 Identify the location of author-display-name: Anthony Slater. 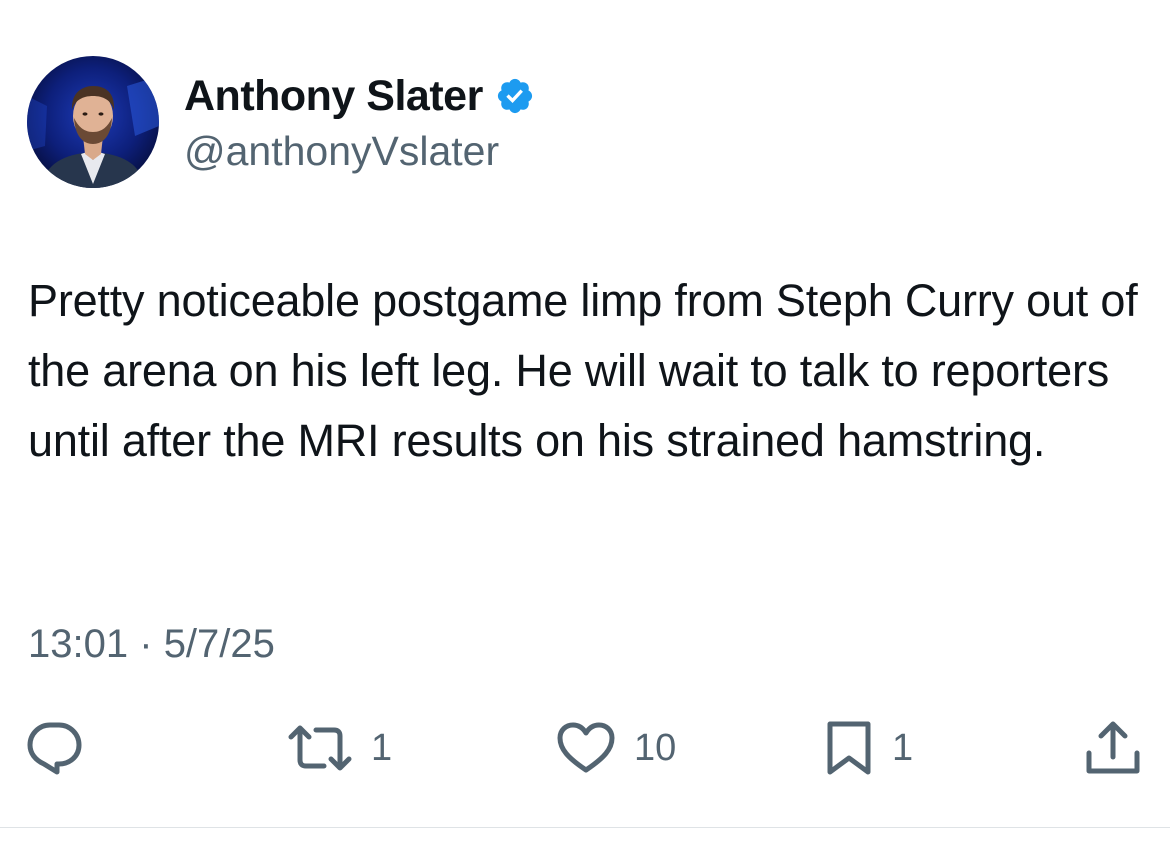
(333, 96).